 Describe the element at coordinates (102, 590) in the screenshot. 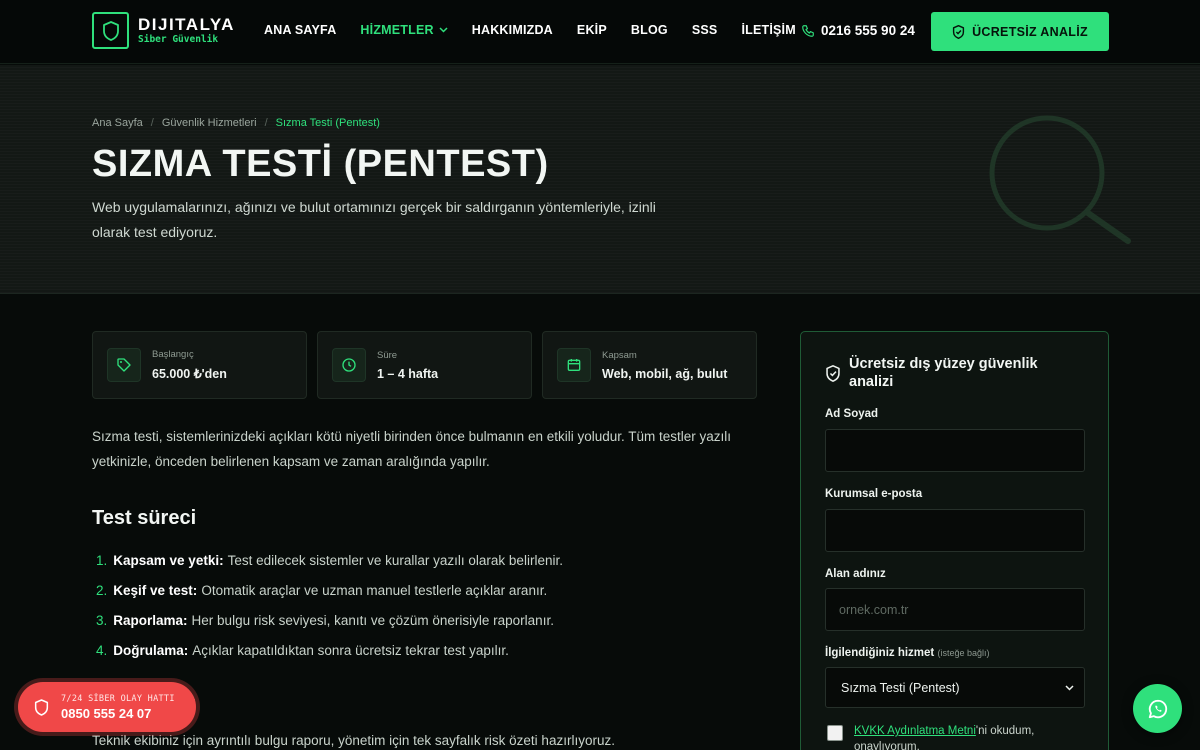

I see `step-number: 2.` at that location.